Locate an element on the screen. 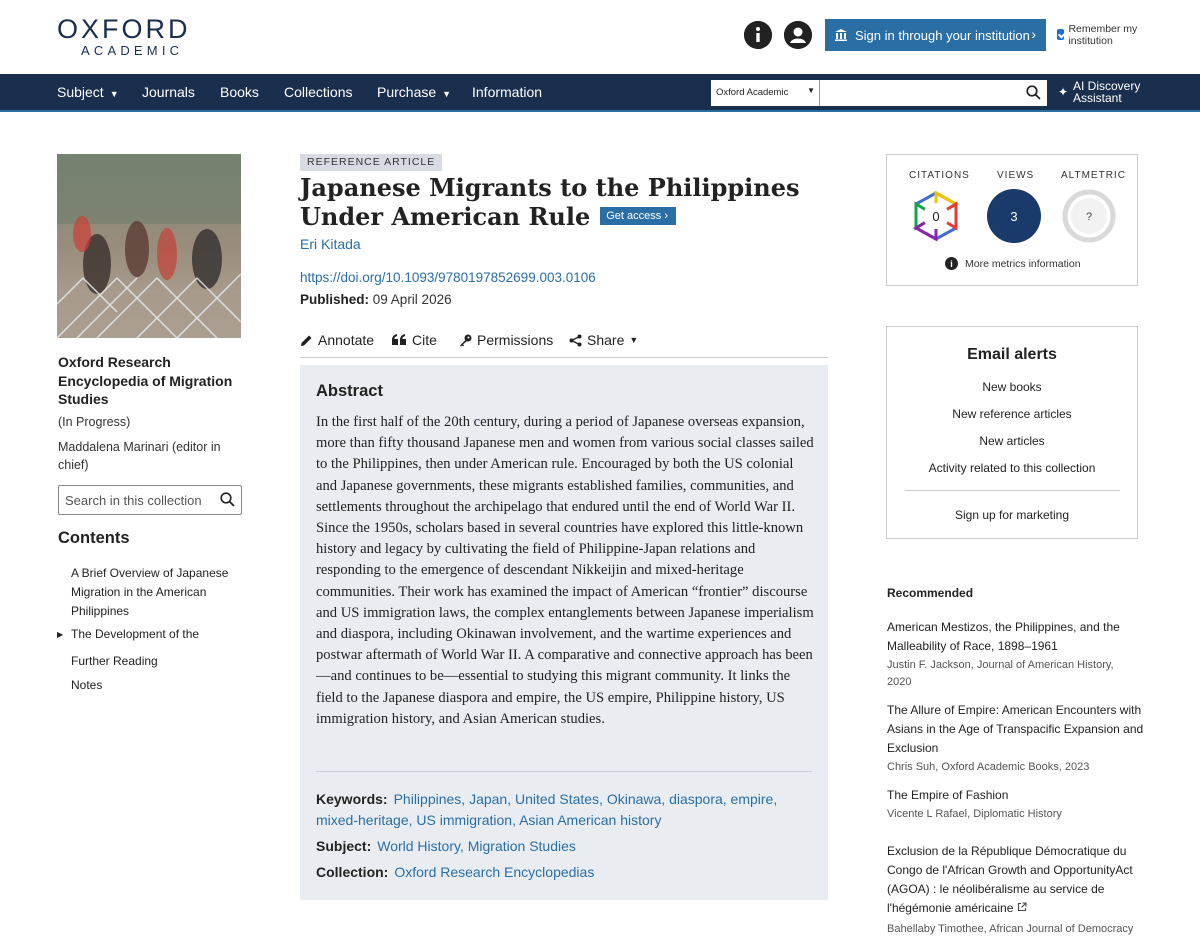  get-access-button: Get access › is located at coordinates (638, 215).